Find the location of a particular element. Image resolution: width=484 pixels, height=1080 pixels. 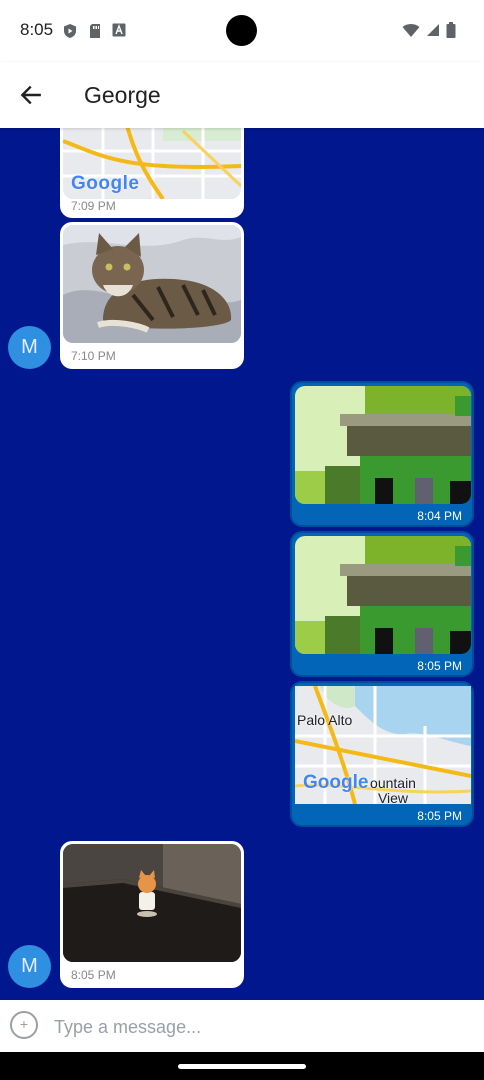

camera-cutout is located at coordinates (241, 30).